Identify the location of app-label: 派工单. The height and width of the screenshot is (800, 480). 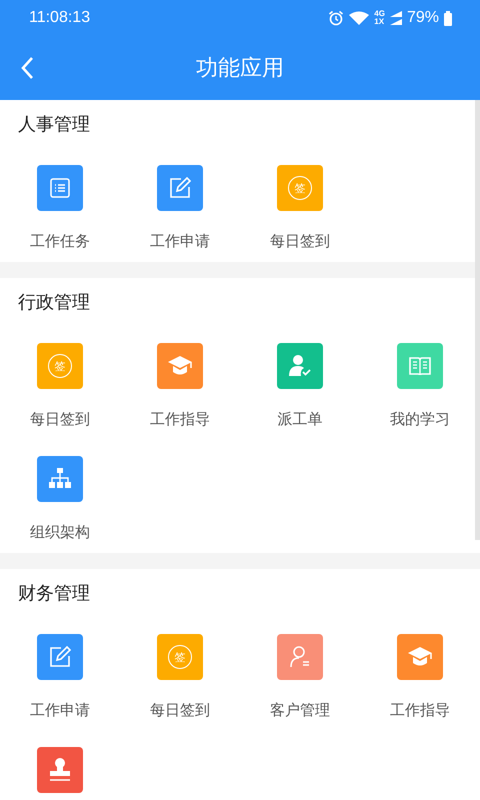
(300, 419).